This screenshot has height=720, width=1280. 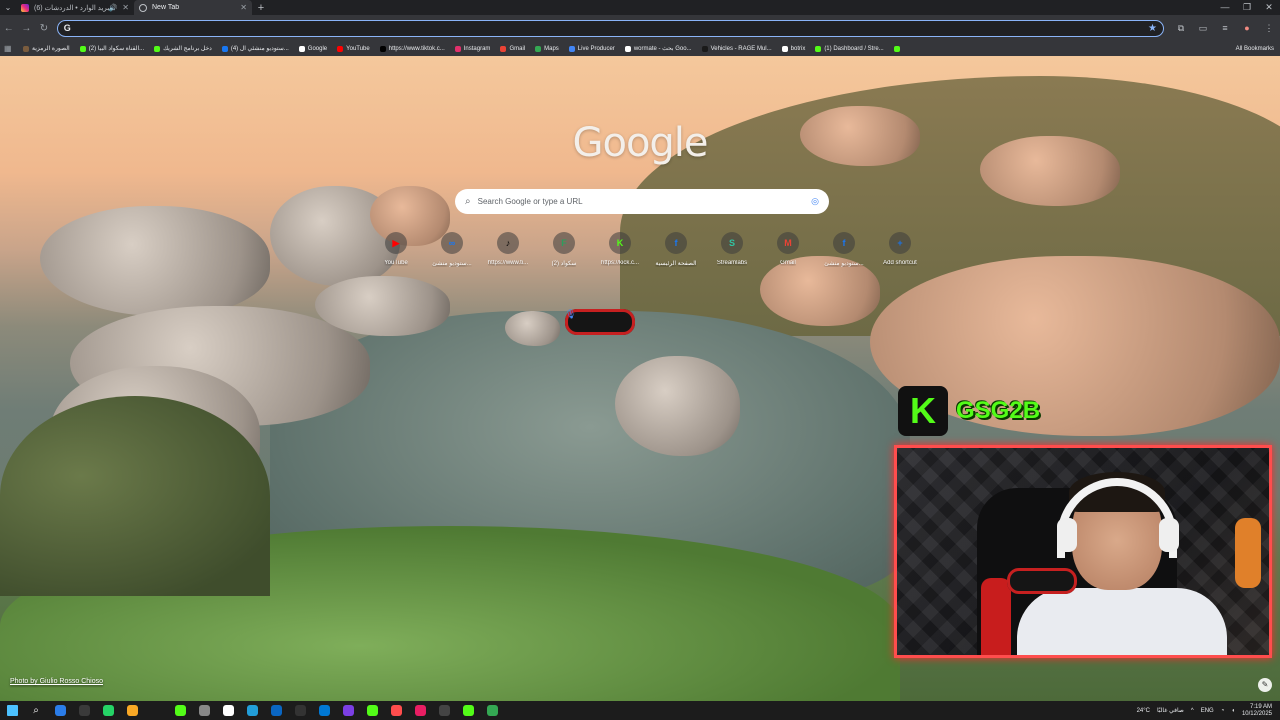 I want to click on side-panel-icon: ▭, so click(x=1203, y=28).